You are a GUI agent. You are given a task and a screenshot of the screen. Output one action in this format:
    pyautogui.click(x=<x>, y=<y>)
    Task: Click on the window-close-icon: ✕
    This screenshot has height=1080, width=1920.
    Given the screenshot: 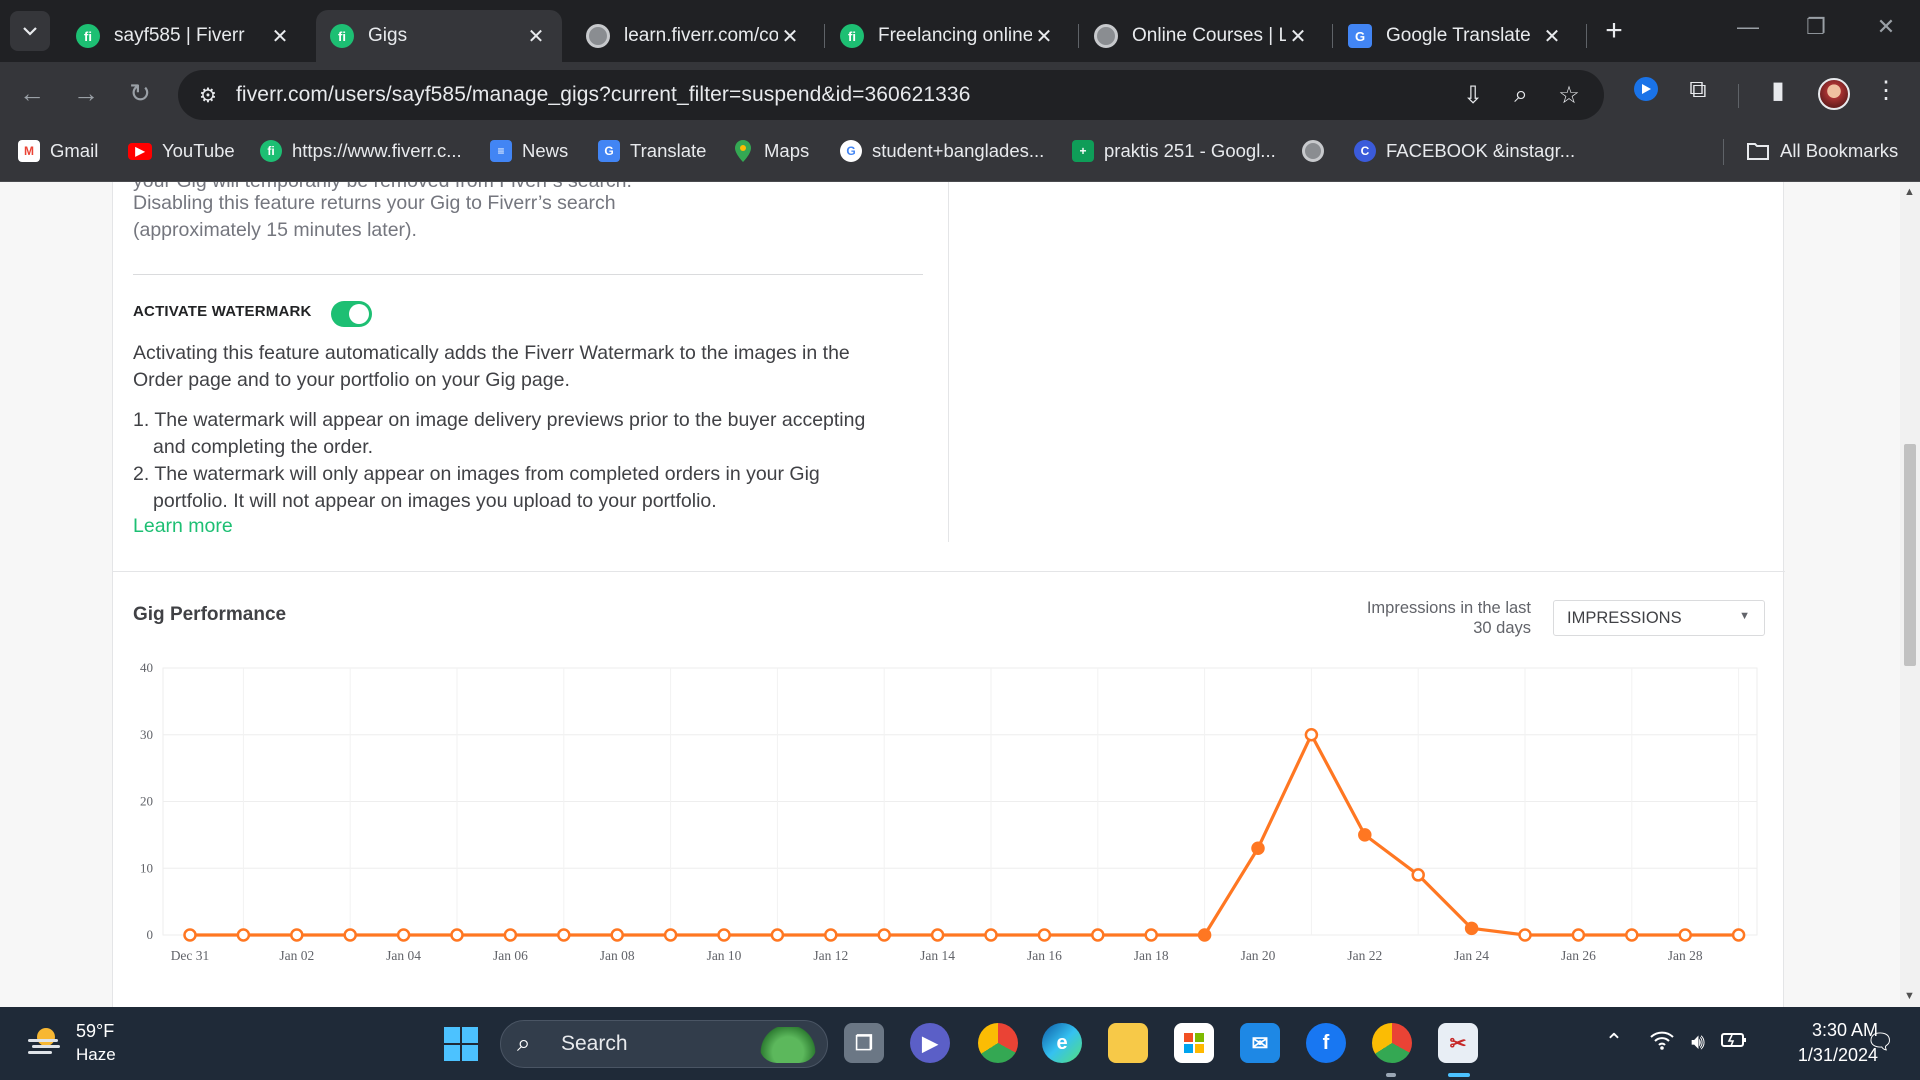 What is the action you would take?
    pyautogui.click(x=1886, y=27)
    